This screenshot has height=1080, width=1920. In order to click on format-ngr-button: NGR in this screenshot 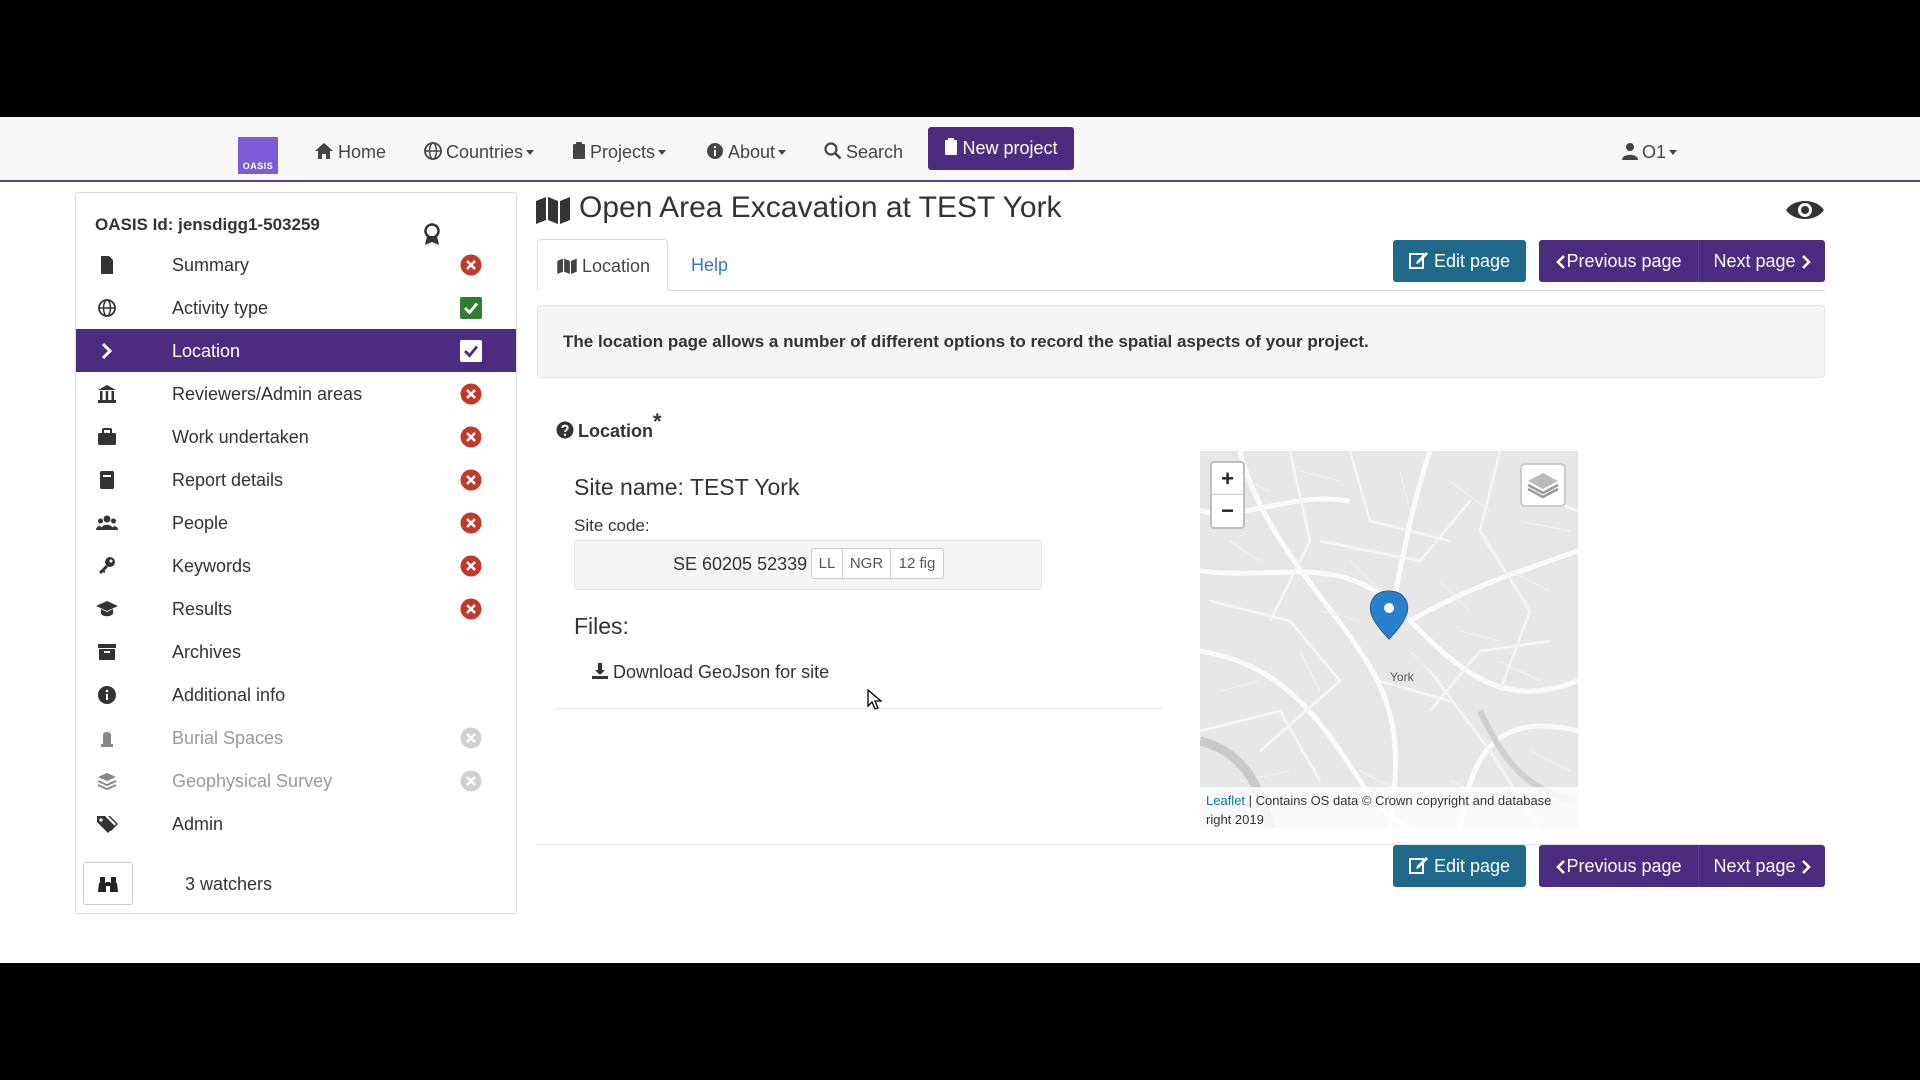, I will do `click(867, 563)`.